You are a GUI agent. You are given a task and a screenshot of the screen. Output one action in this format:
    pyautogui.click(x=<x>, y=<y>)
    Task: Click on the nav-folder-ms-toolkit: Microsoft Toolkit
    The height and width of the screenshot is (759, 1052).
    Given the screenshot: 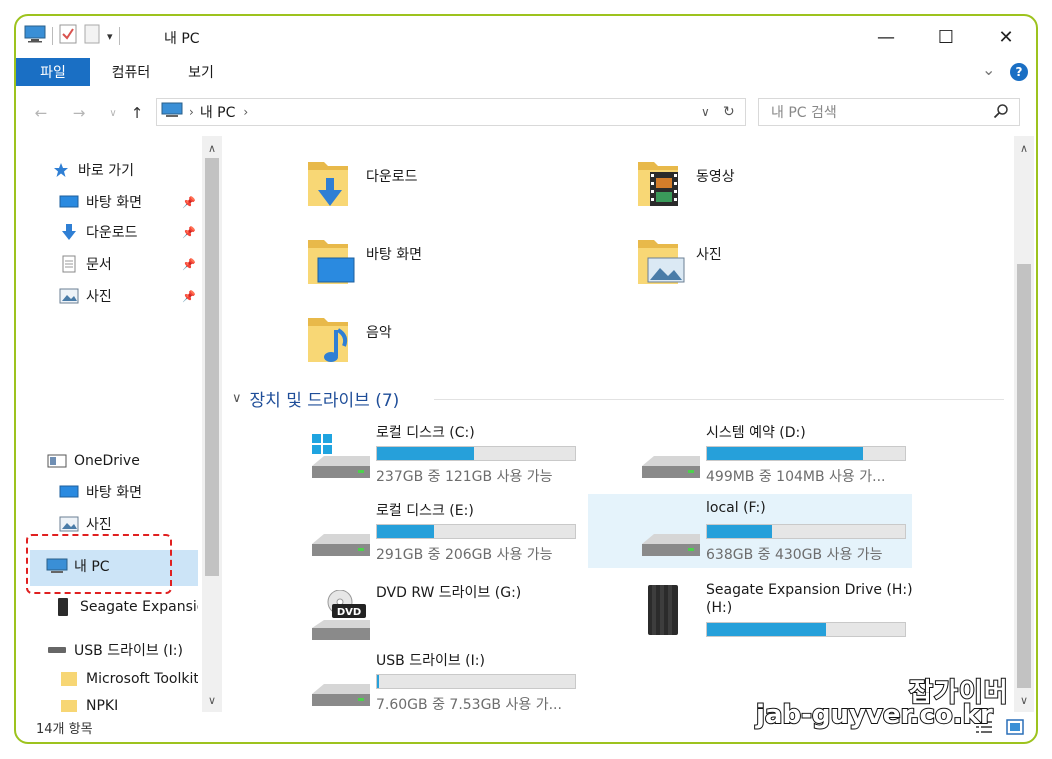 What is the action you would take?
    pyautogui.click(x=128, y=679)
    